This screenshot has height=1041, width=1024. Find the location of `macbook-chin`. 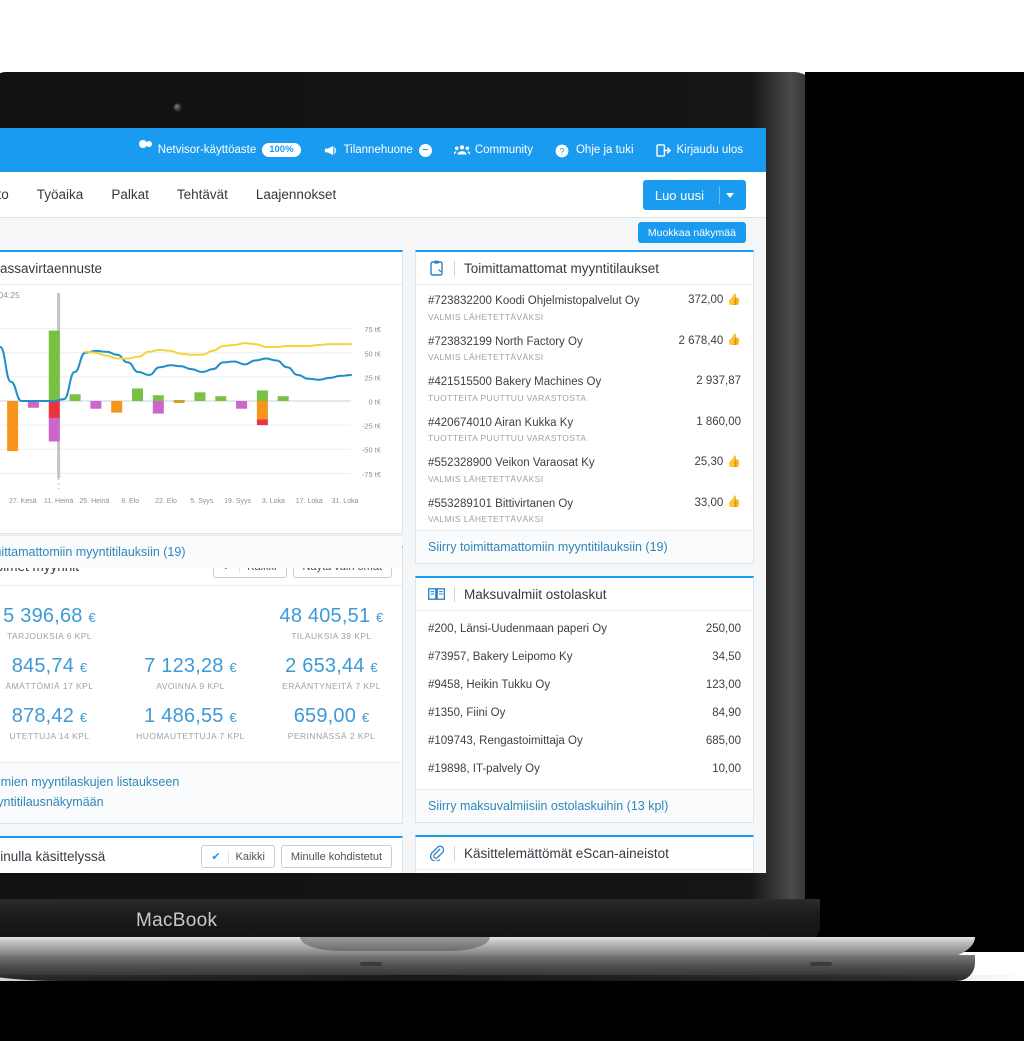

macbook-chin is located at coordinates (410, 920).